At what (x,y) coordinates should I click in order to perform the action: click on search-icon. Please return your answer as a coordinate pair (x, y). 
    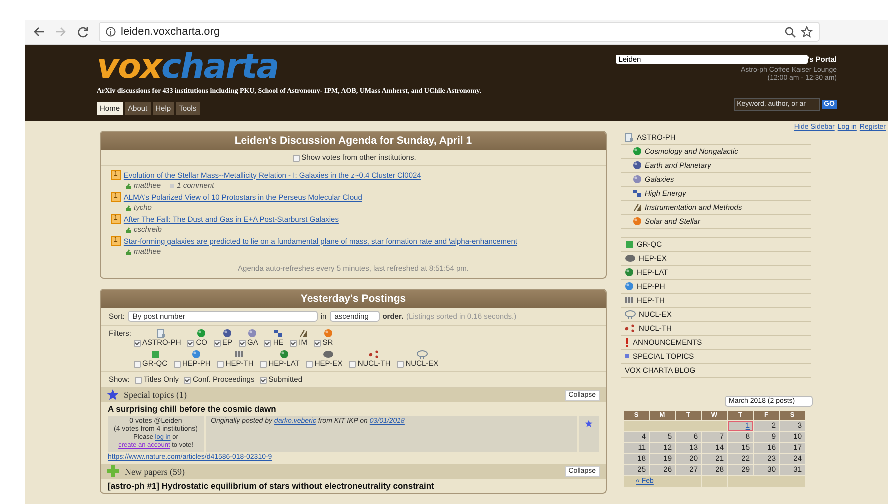
    Looking at the image, I should click on (790, 32).